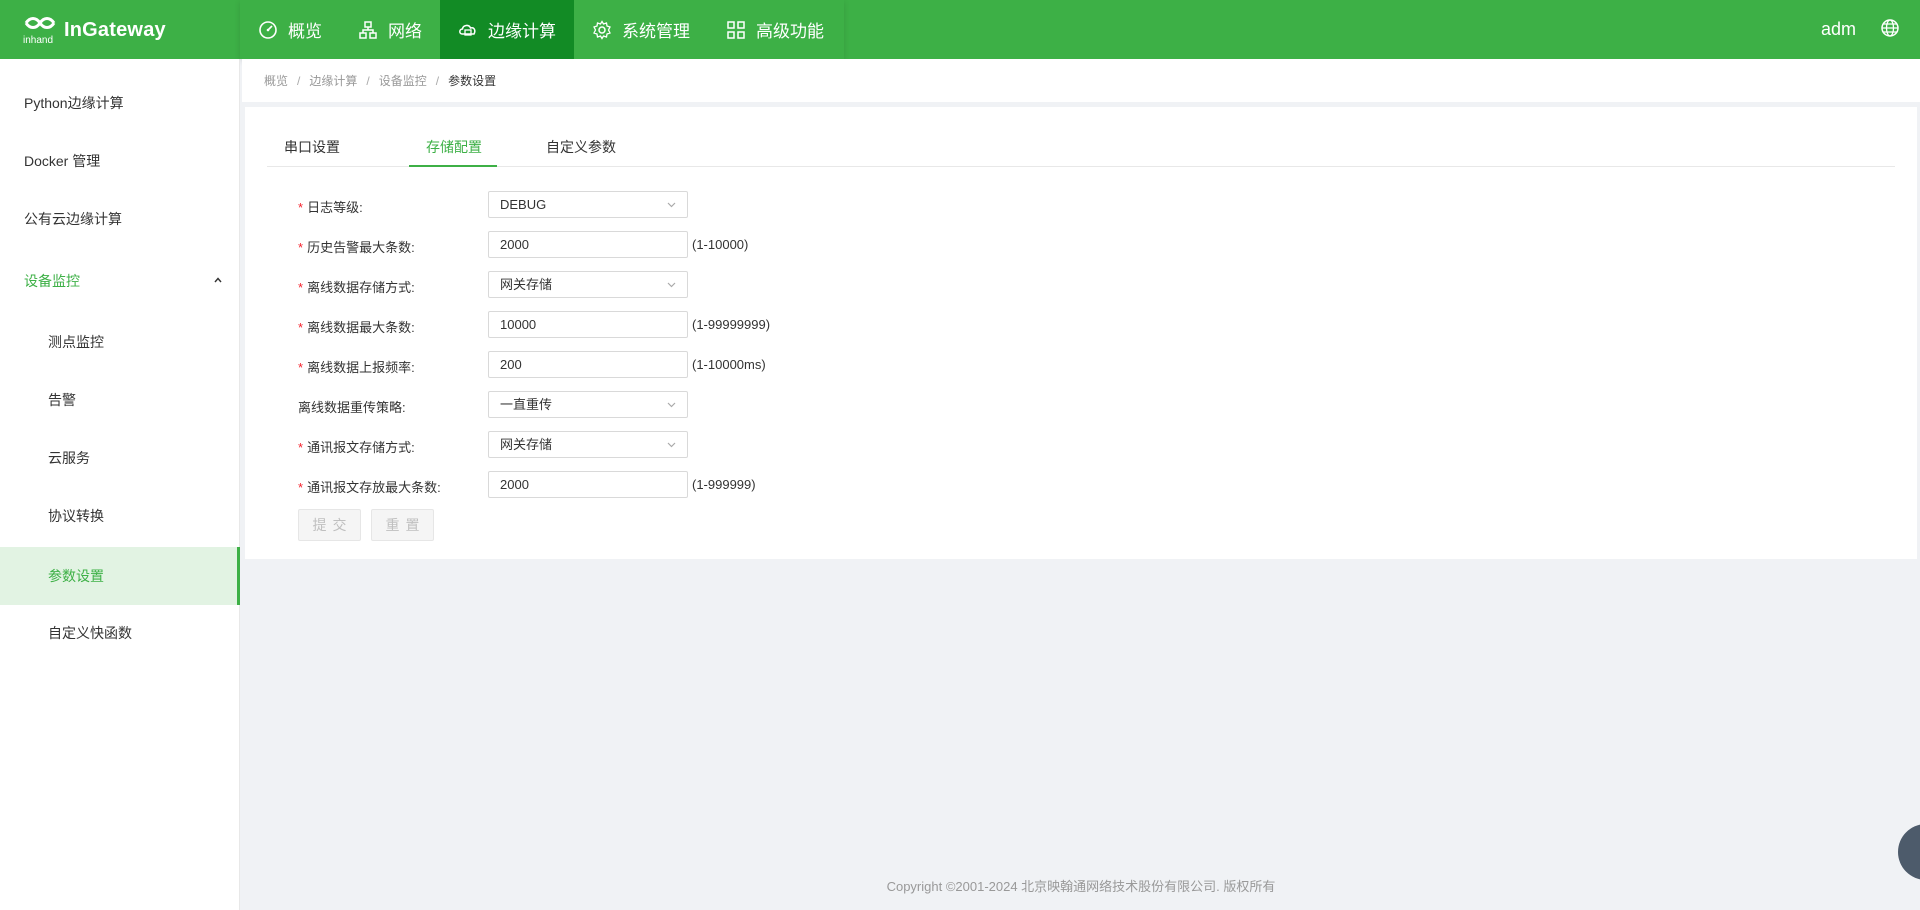  Describe the element at coordinates (588, 284) in the screenshot. I see `offline-storage-mode-select: 网关存储` at that location.